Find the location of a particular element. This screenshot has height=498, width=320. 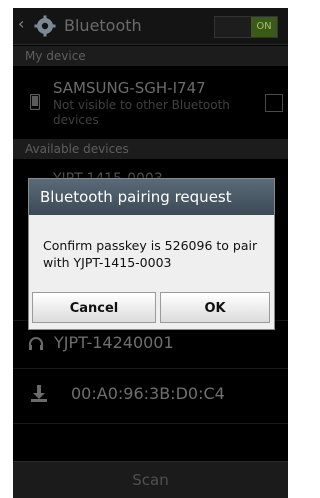

bluetooth-toggle: ON is located at coordinates (246, 27).